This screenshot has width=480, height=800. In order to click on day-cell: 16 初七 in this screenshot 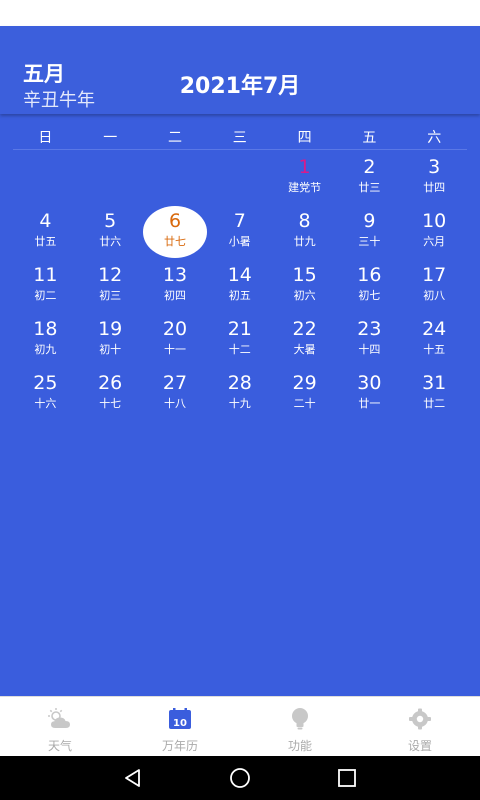, I will do `click(369, 285)`.